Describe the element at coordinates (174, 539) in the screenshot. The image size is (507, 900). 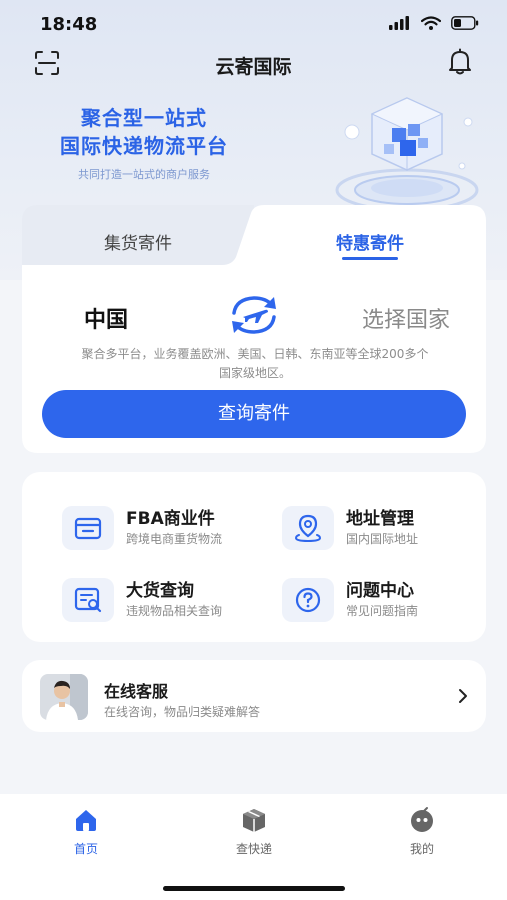
I see `service-fba-subtitle: 跨境电商重货物流` at that location.